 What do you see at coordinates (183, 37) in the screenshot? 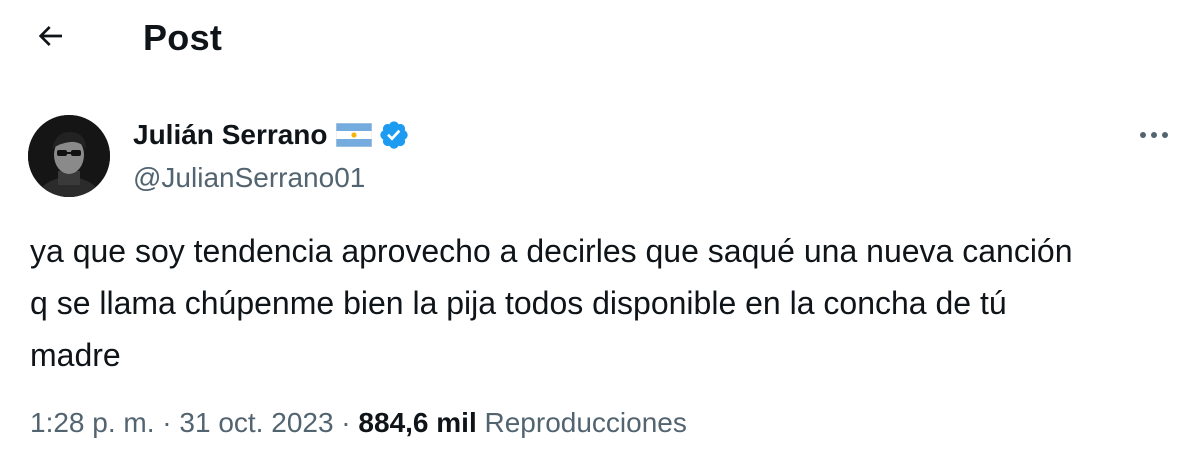
I see `page-title: Post` at bounding box center [183, 37].